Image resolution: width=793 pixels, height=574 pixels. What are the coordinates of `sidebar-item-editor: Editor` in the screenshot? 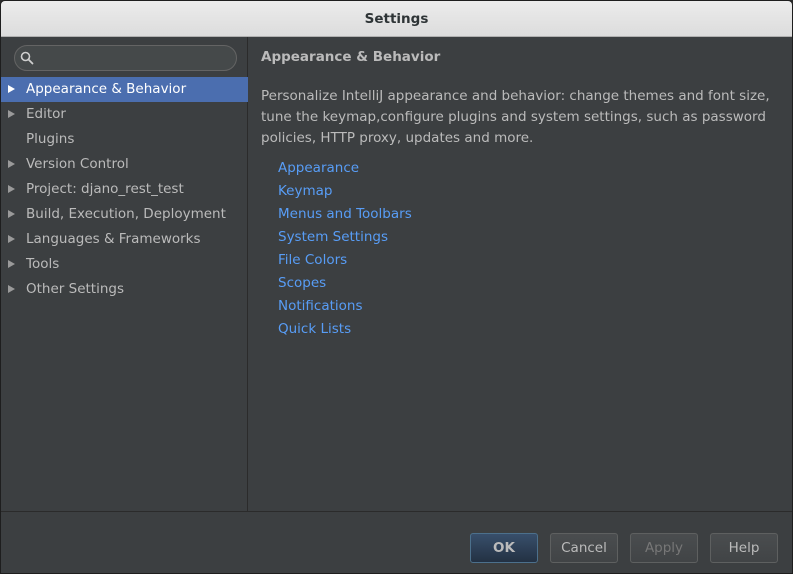 It's located at (124, 114).